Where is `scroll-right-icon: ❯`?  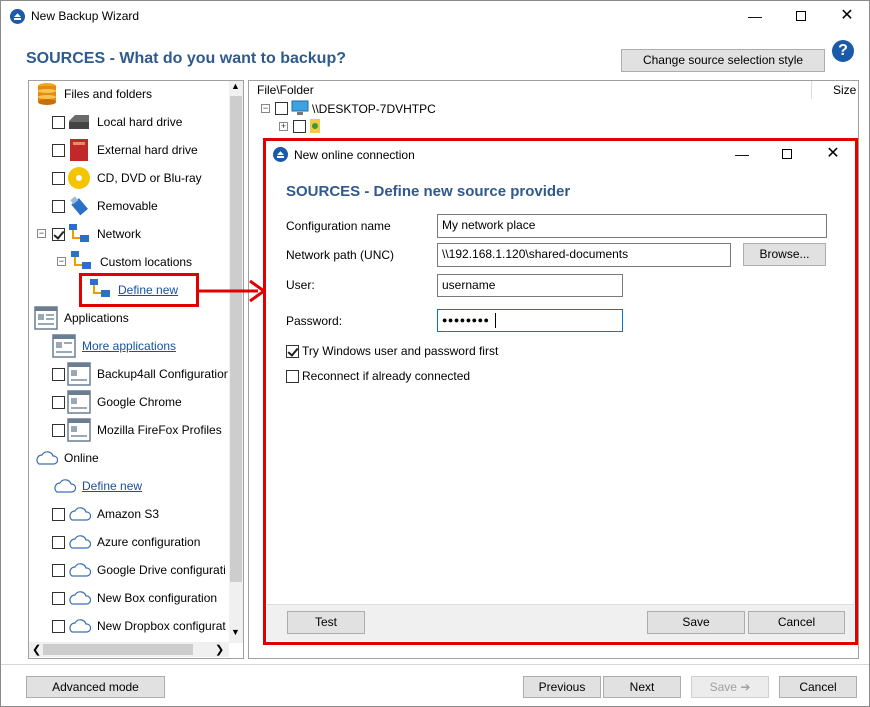 scroll-right-icon: ❯ is located at coordinates (219, 649).